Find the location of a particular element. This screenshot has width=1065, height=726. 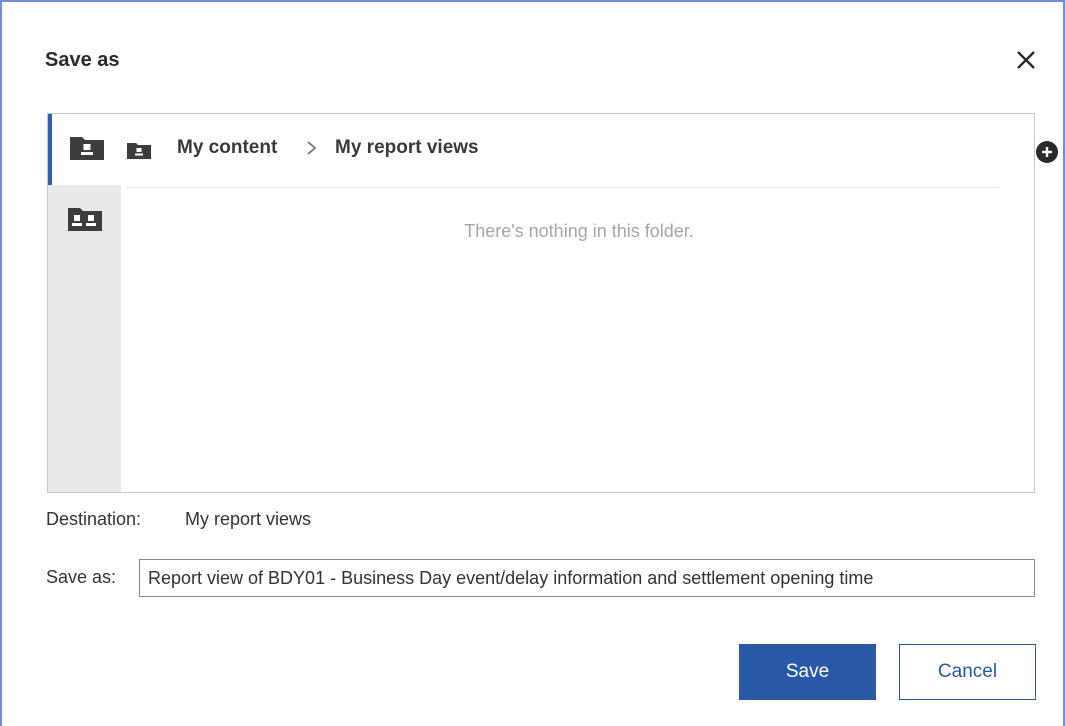

destination-value: My report views is located at coordinates (248, 519).